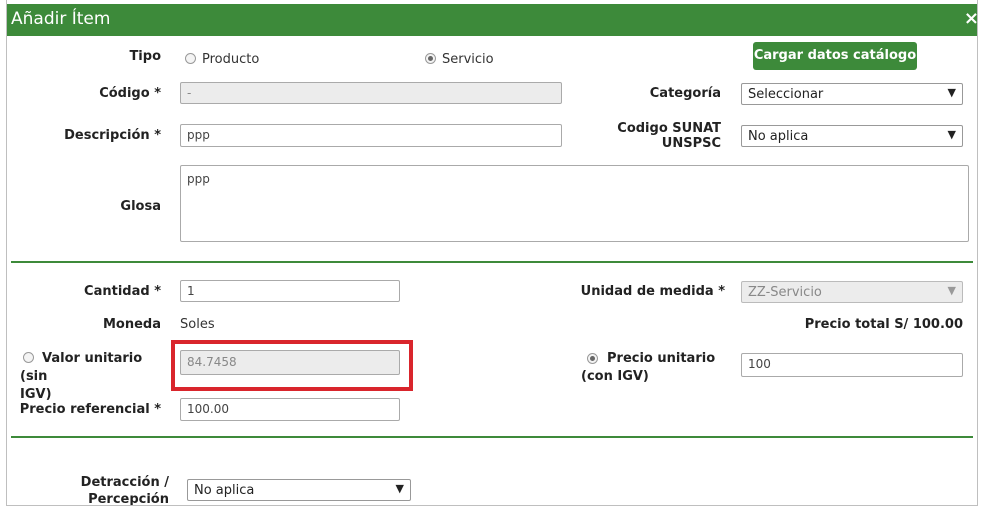 The height and width of the screenshot is (508, 982). Describe the element at coordinates (231, 59) in the screenshot. I see `radio-producto-label: Producto` at that location.